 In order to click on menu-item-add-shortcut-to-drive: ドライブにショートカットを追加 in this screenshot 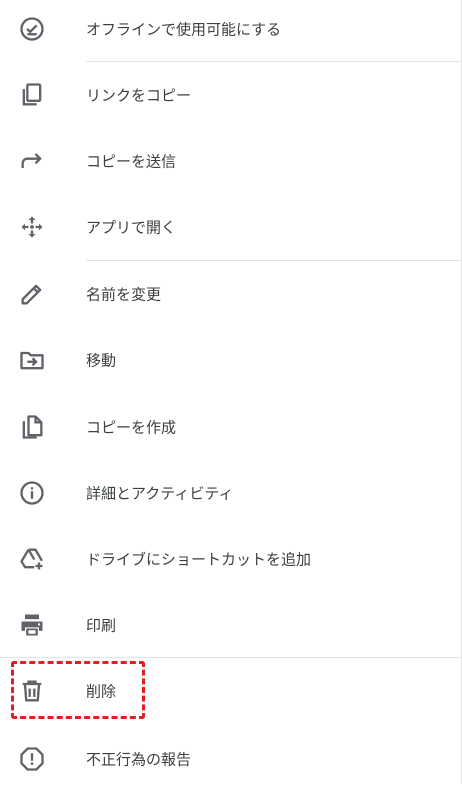, I will do `click(230, 559)`.